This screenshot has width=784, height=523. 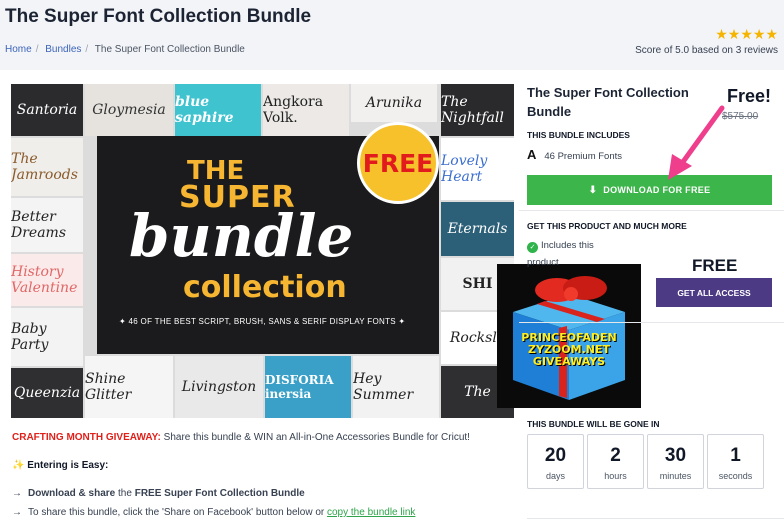 I want to click on giveaway-gift-image: PRINCEOFADEN ZYZOOM.NET GIVEAWAYS, so click(x=569, y=336).